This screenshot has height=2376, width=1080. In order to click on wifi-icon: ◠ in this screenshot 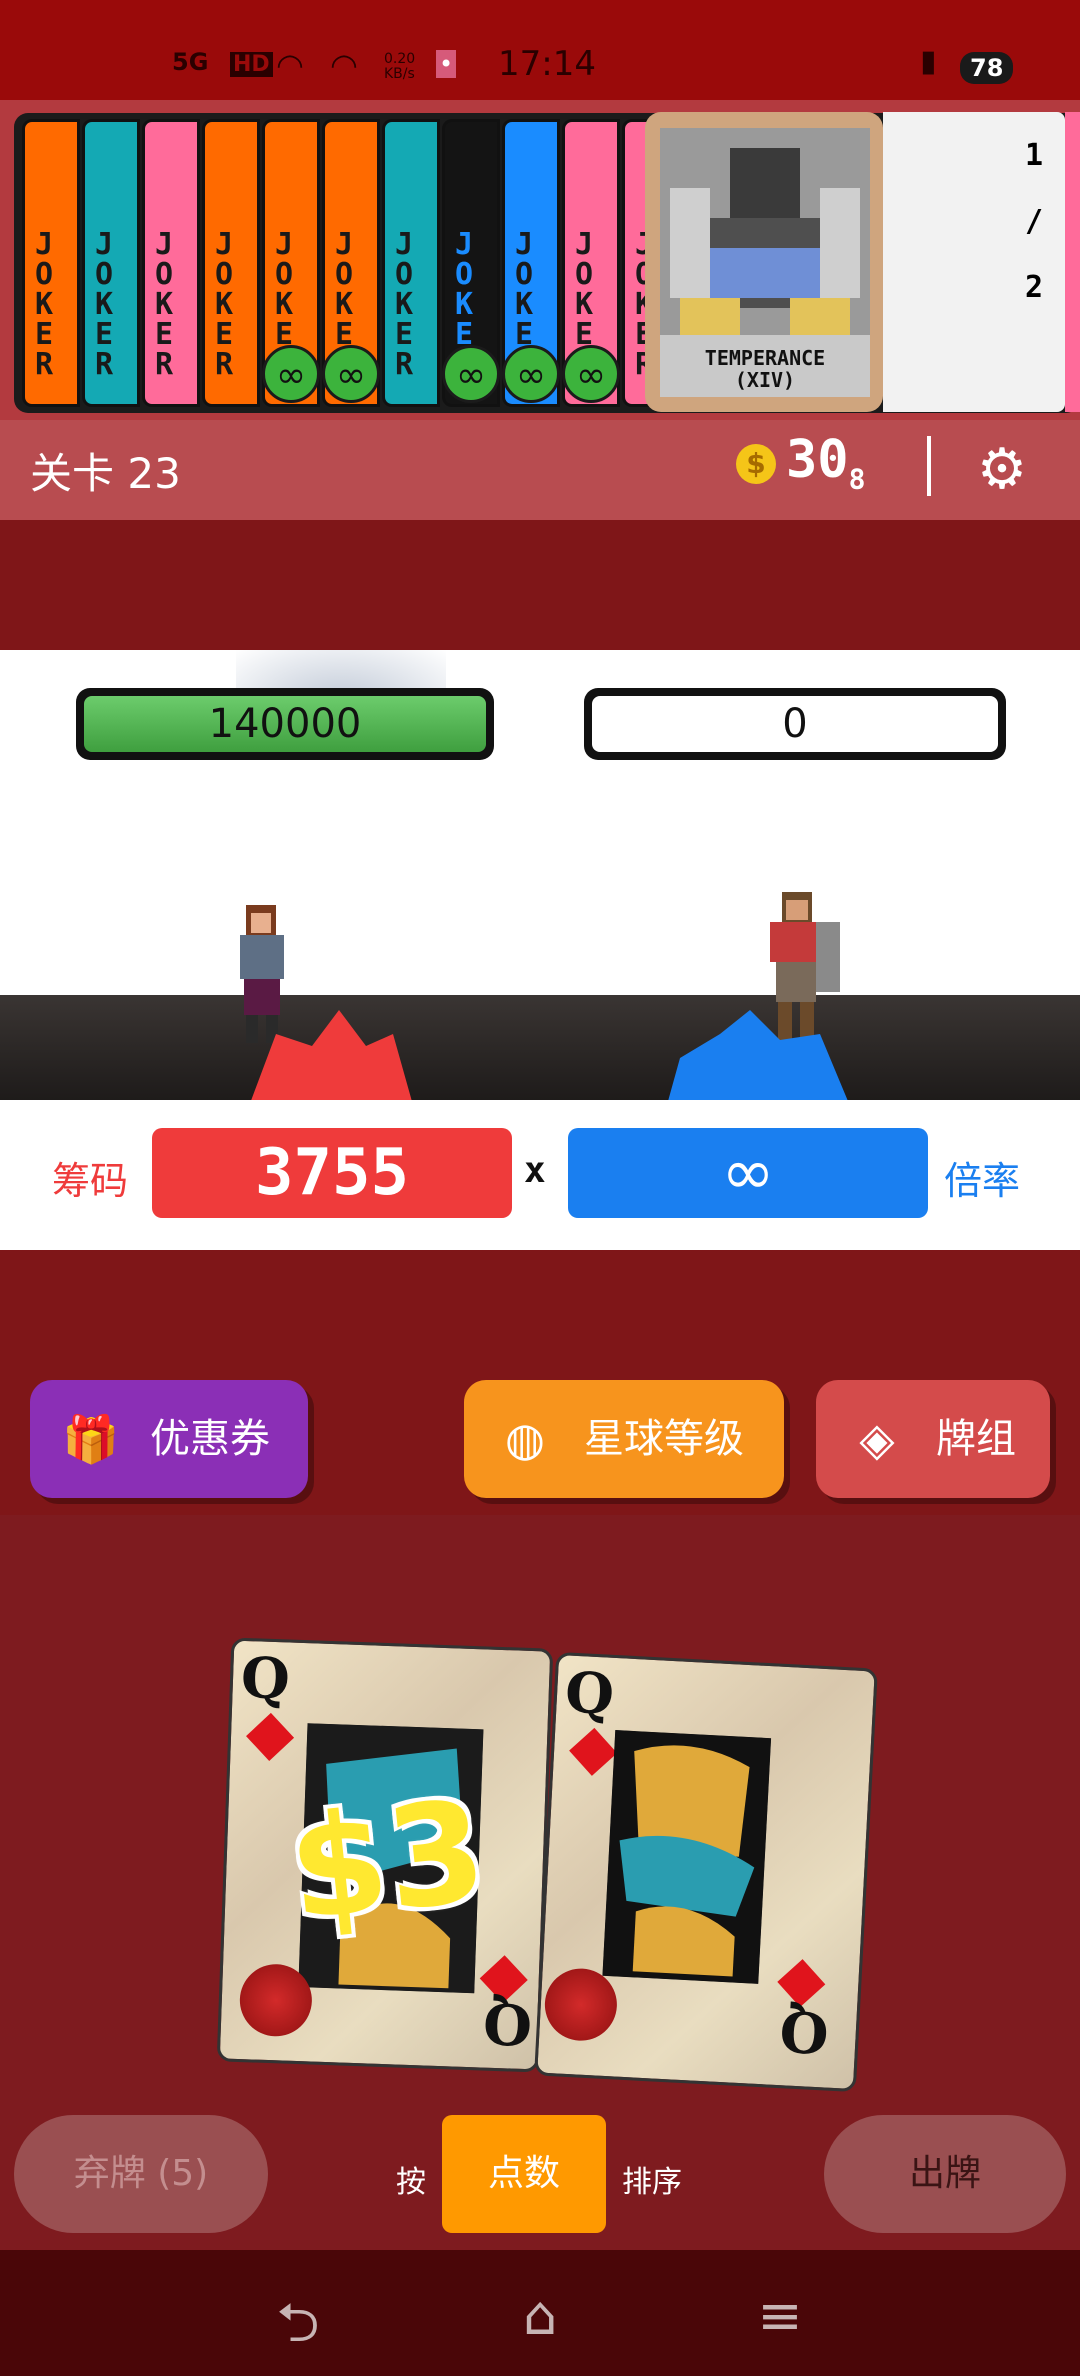, I will do `click(290, 65)`.